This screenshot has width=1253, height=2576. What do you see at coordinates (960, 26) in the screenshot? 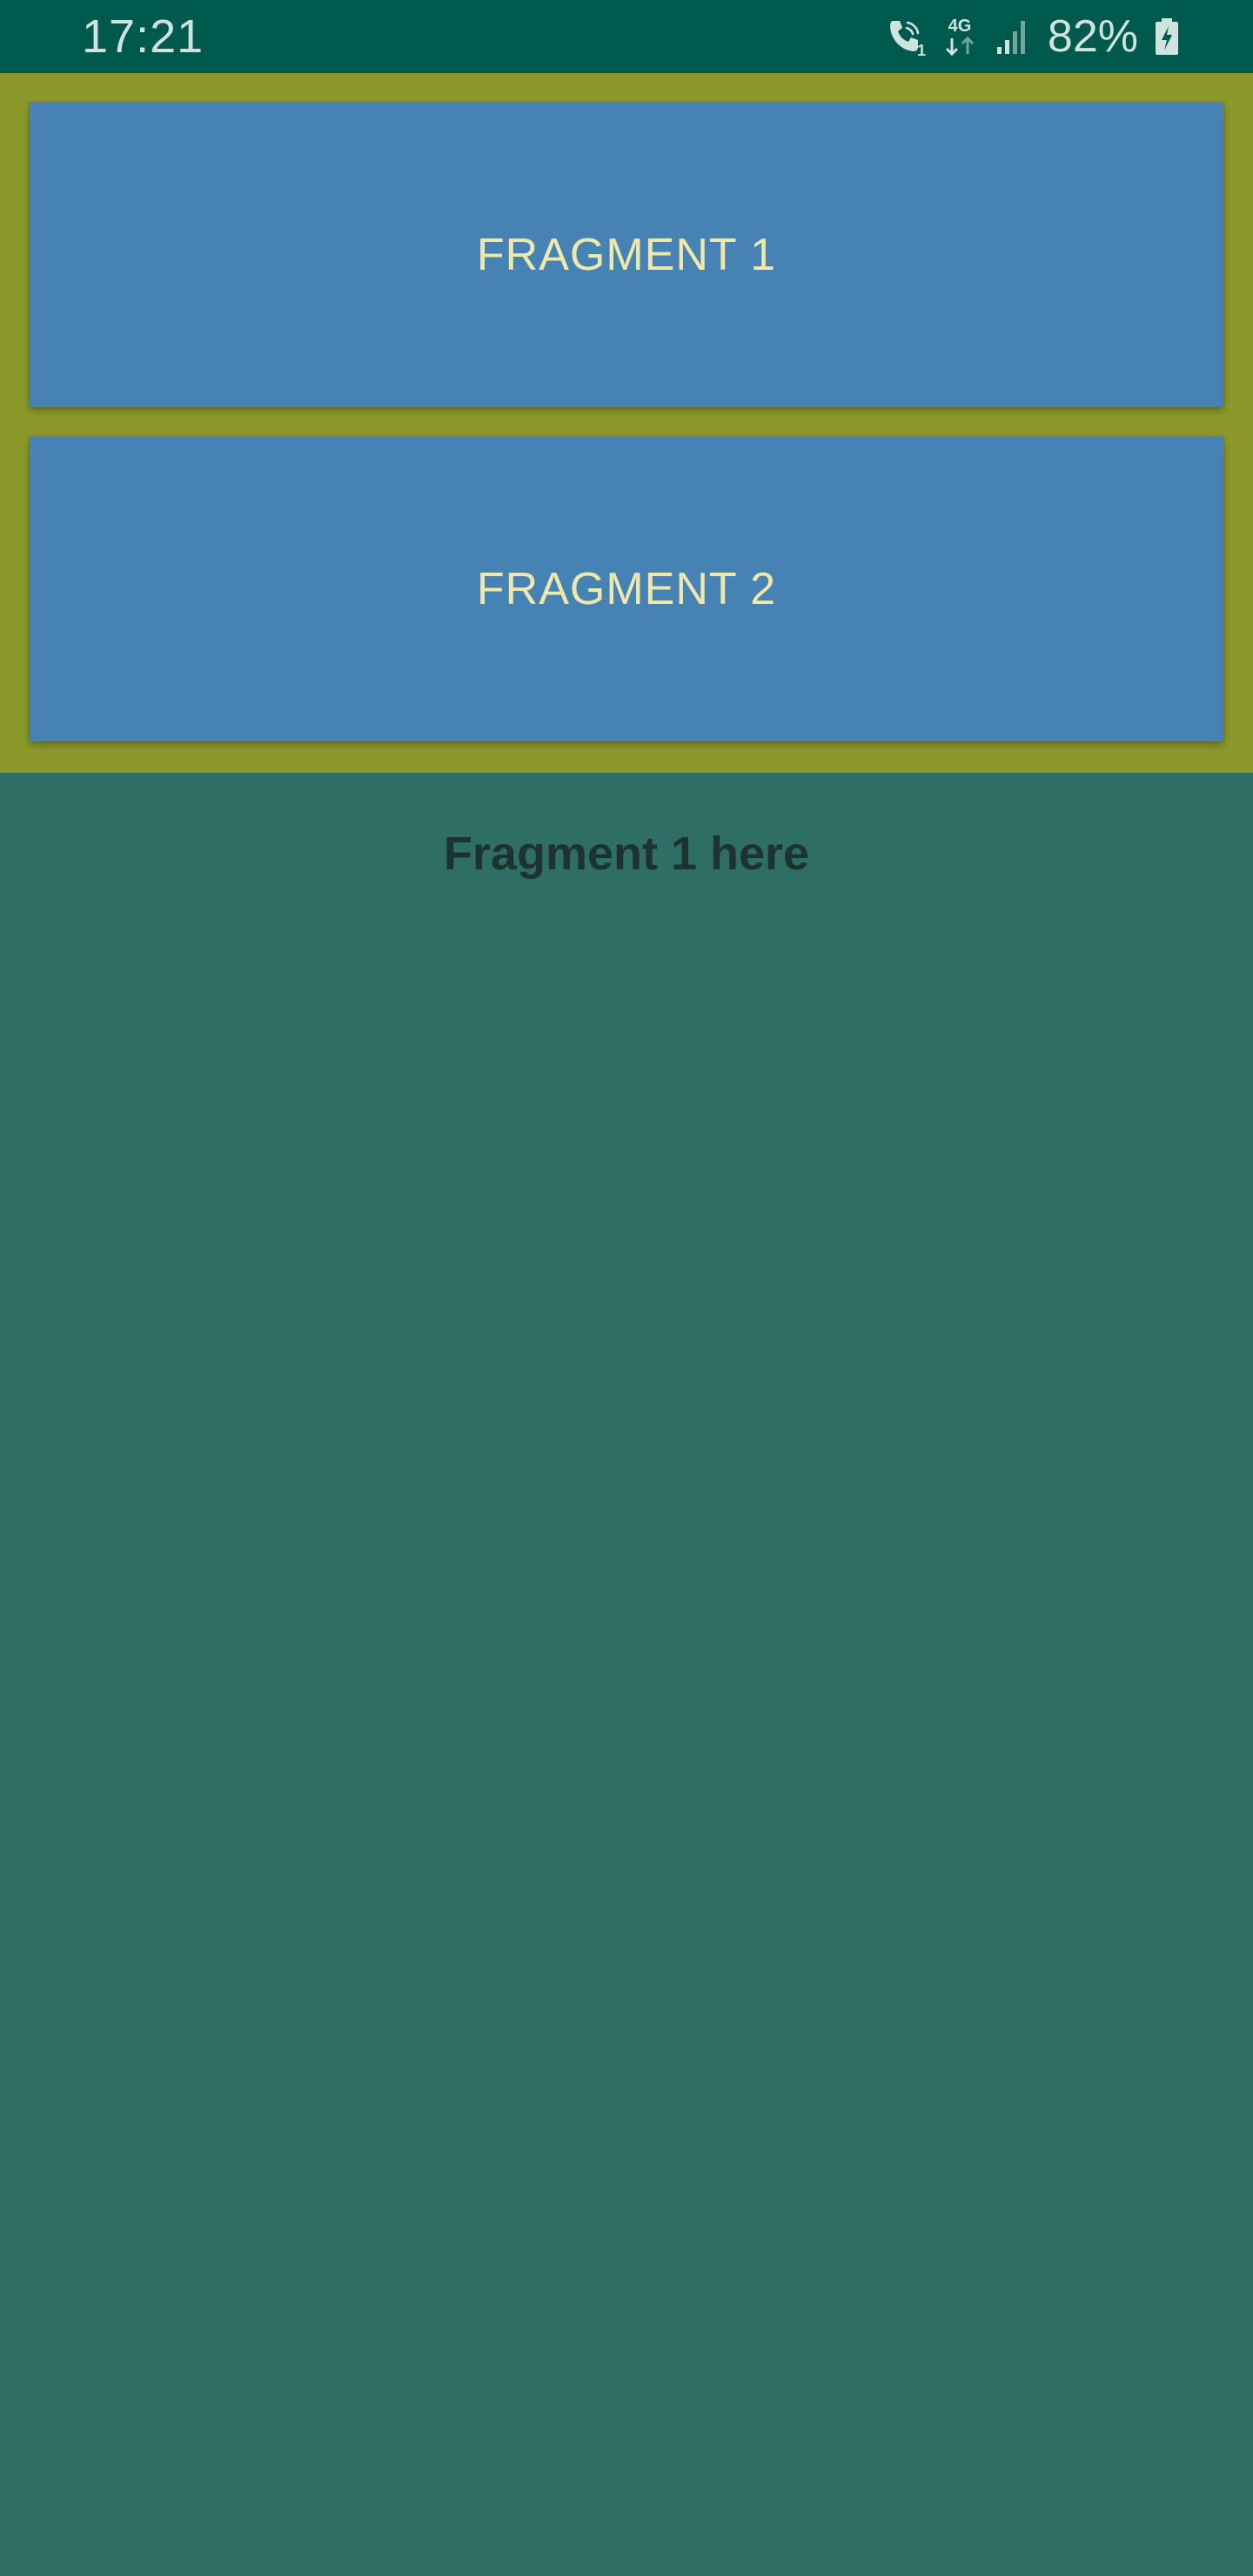
I see `network-type-label: 4G` at bounding box center [960, 26].